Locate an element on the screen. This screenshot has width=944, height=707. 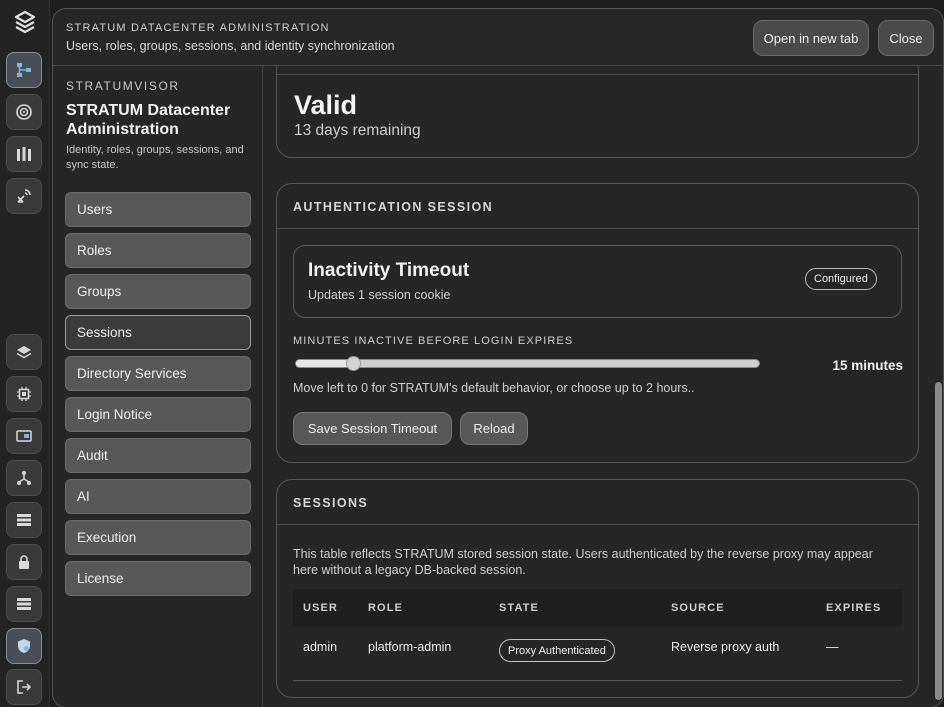
open-in-new-tab-button: Open in new tab is located at coordinates (811, 38).